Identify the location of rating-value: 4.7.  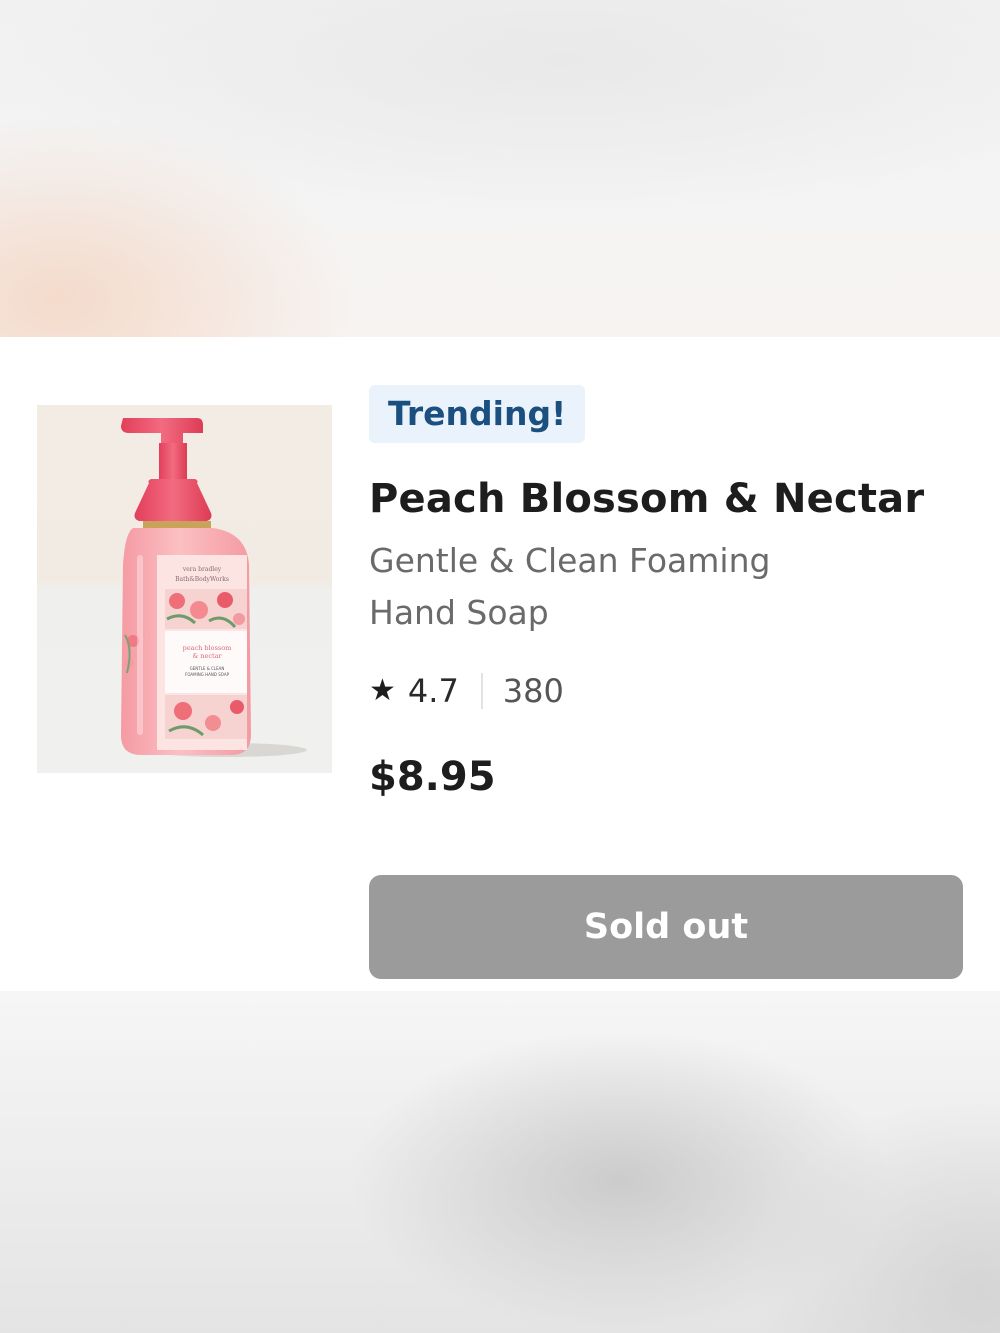
(433, 691).